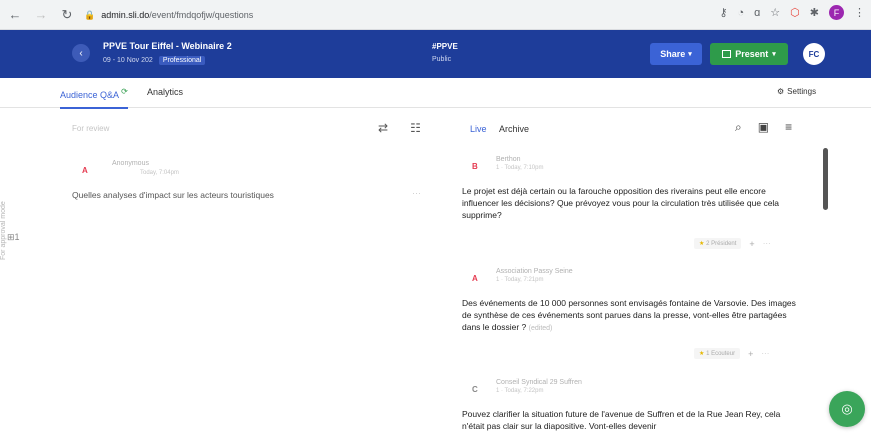  What do you see at coordinates (738, 127) in the screenshot?
I see `search-icon: ⌕` at bounding box center [738, 127].